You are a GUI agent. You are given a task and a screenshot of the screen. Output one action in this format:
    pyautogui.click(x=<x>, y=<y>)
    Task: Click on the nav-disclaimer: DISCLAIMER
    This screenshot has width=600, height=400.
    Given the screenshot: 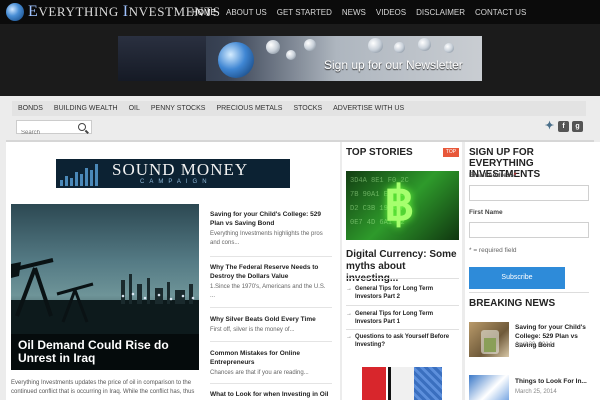 What is the action you would take?
    pyautogui.click(x=440, y=12)
    